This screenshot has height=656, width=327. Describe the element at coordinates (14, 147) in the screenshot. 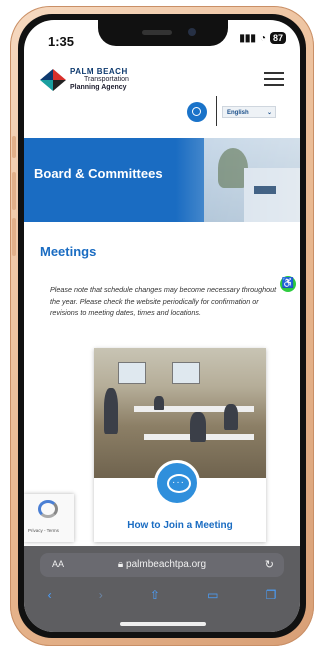

I see `mute-switch` at that location.